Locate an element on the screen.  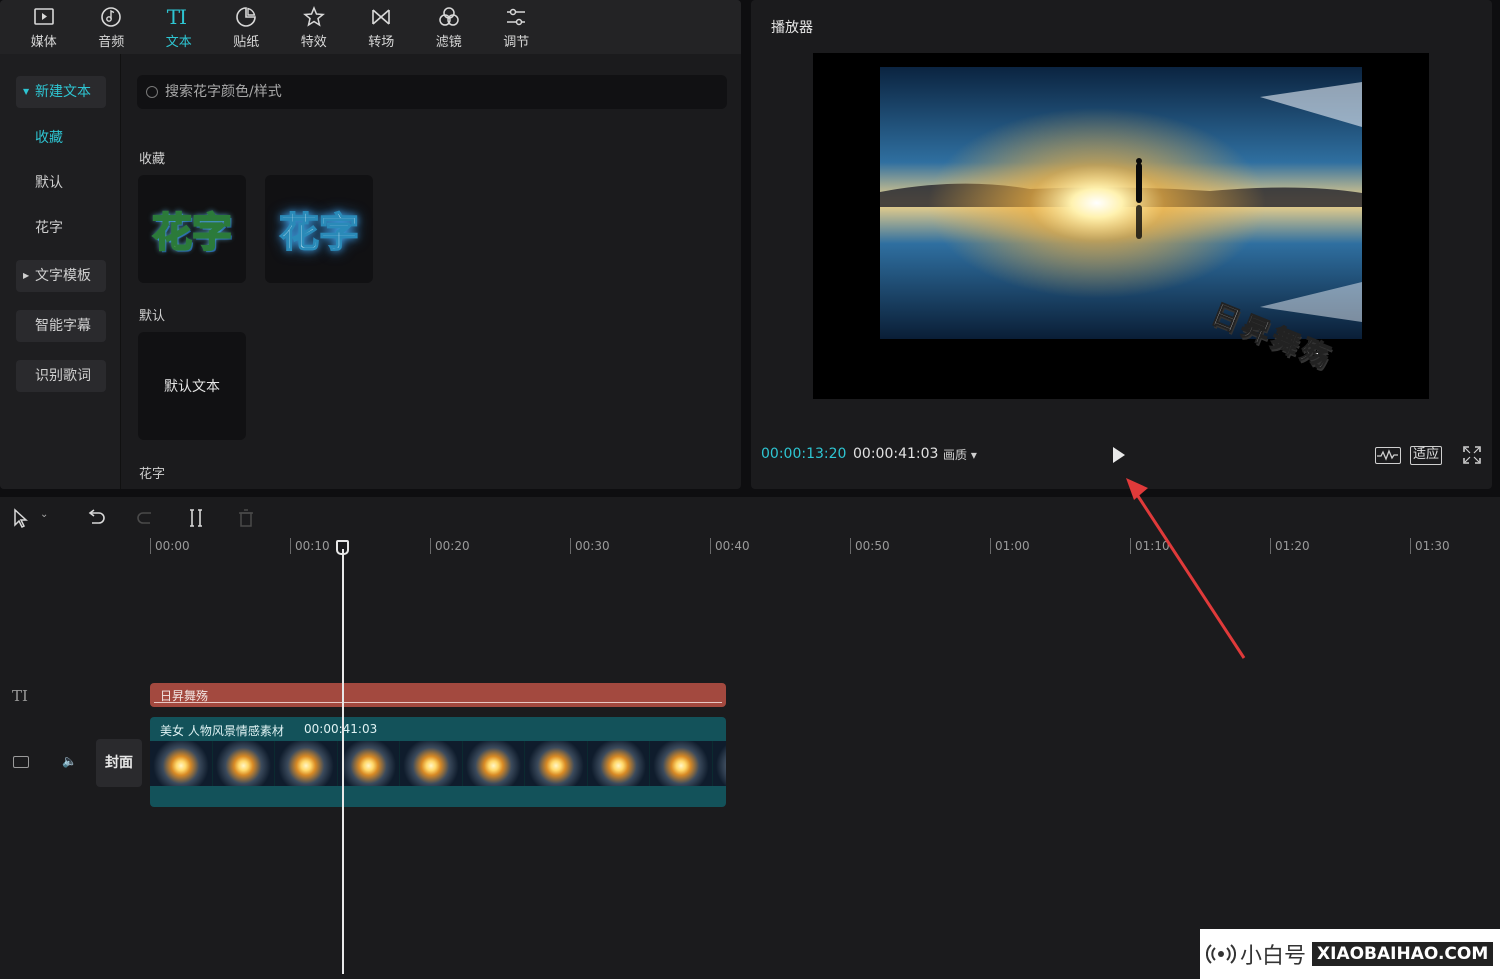
tab-filter: 滤镜 is located at coordinates (449, 27).